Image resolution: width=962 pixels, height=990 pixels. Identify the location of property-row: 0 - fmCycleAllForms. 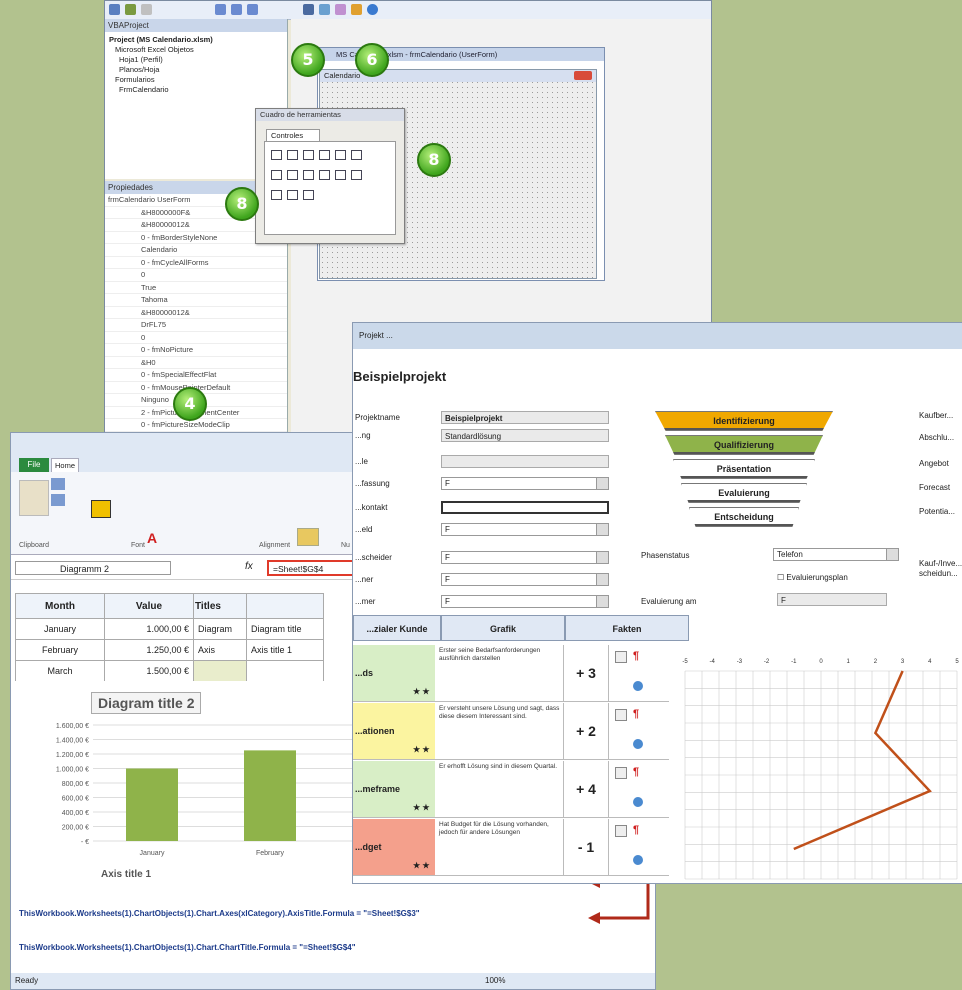
(196, 263).